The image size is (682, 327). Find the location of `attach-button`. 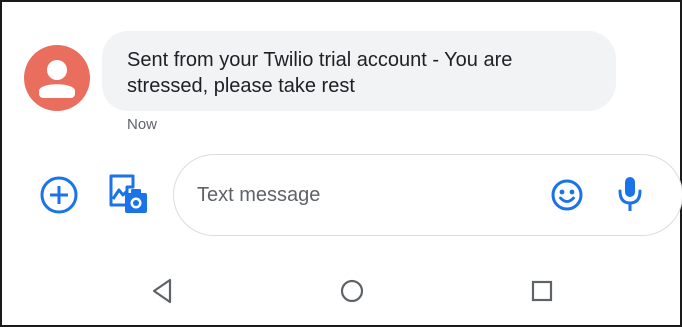

attach-button is located at coordinates (59, 195).